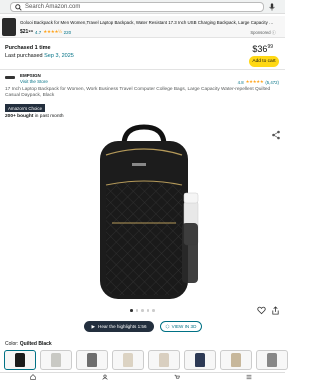  I want to click on selected-color: Quilted Black, so click(35, 344).